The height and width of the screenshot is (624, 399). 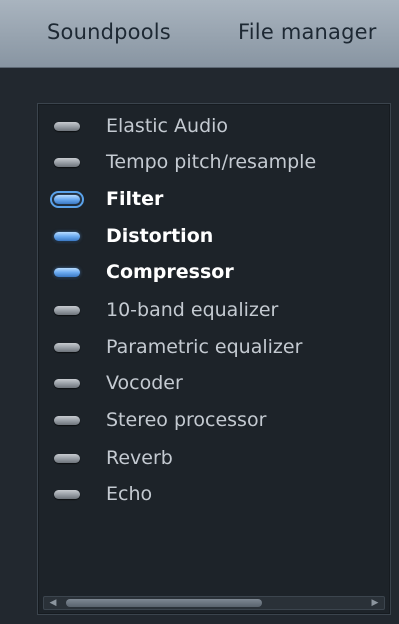 I want to click on scroll-right-icon: ▶, so click(x=375, y=603).